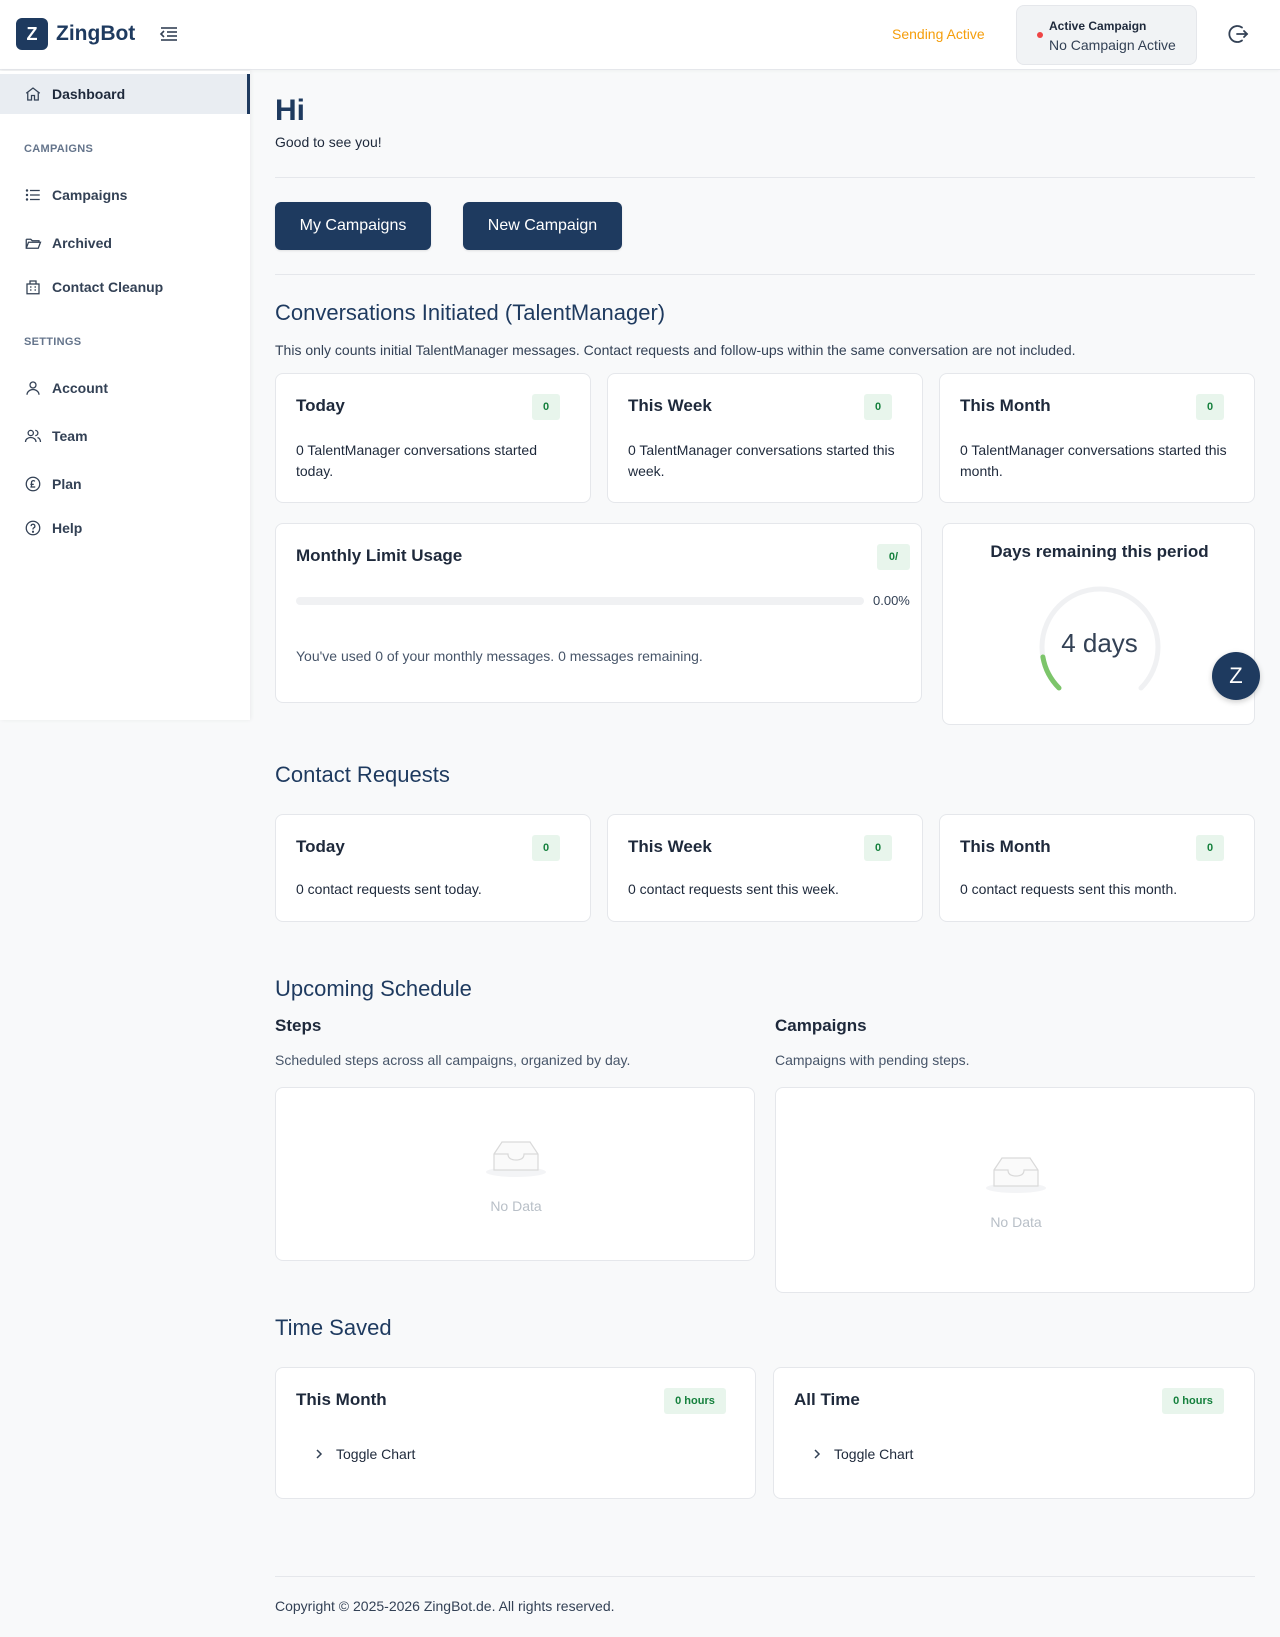  I want to click on days-remaining-value: 4 days, so click(1099, 643).